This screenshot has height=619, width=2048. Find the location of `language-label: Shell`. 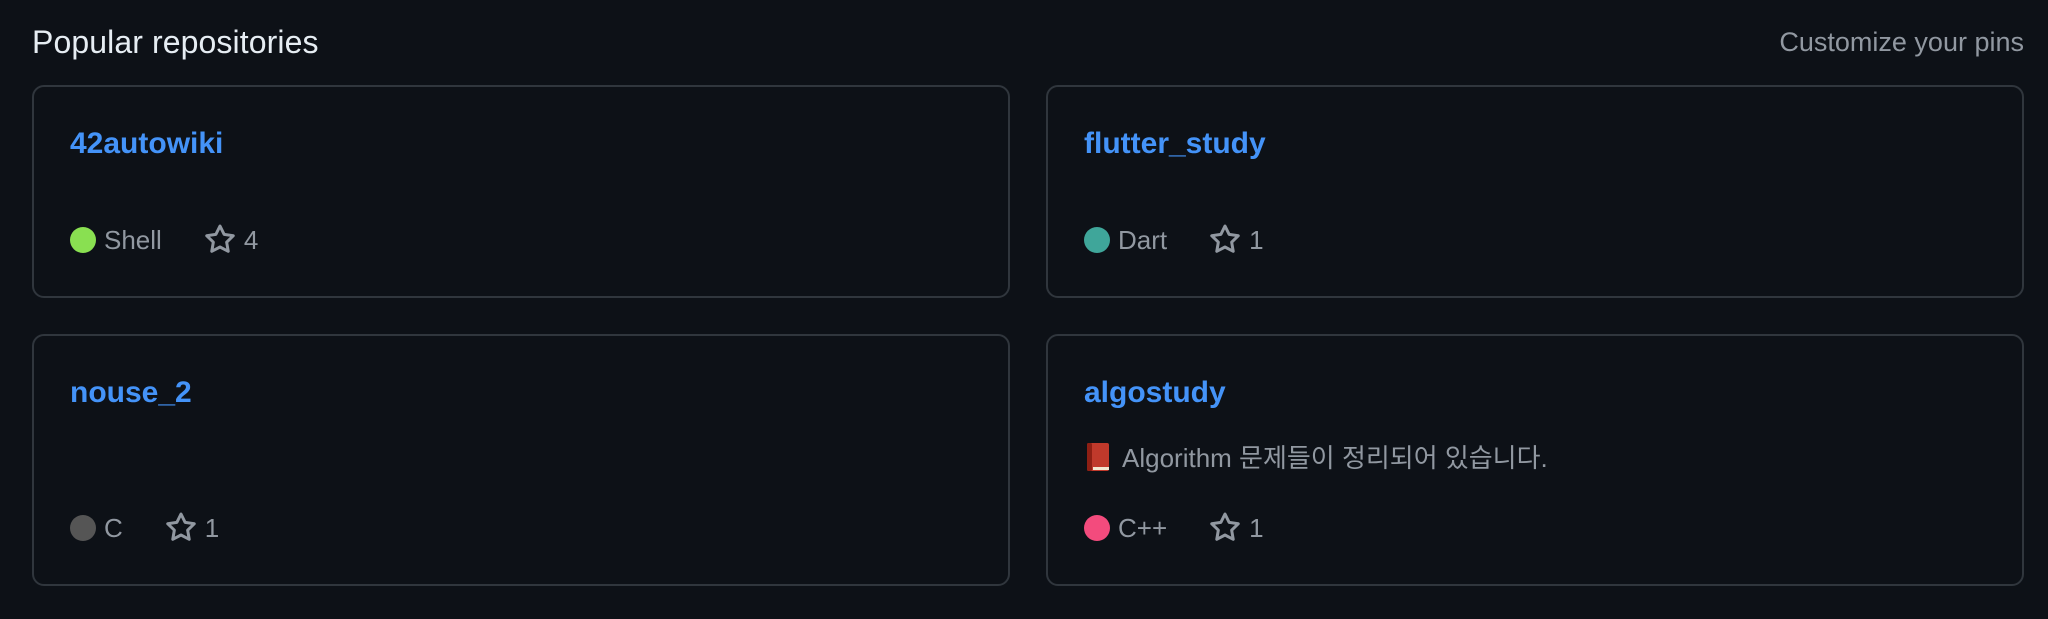

language-label: Shell is located at coordinates (133, 239).